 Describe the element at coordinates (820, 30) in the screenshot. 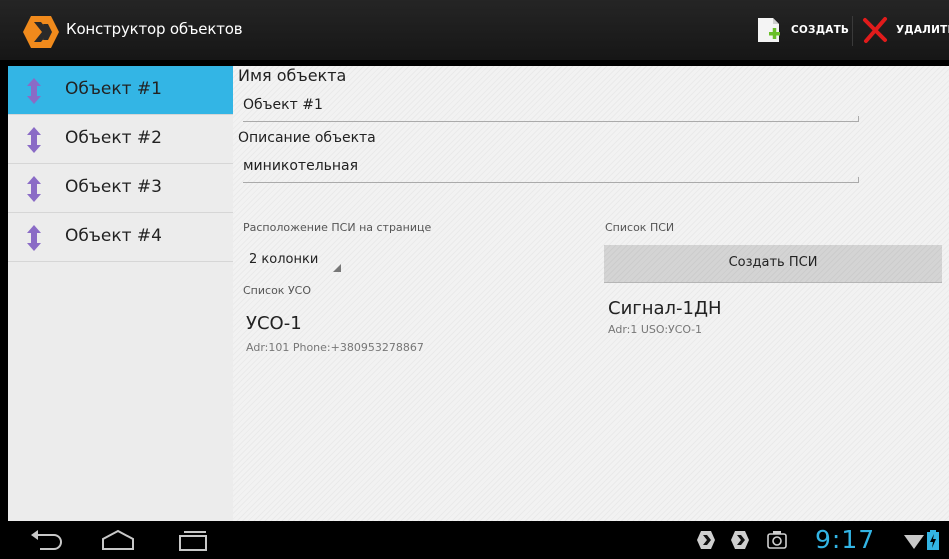

I see `create-button-label: СОЗДАТЬ` at that location.